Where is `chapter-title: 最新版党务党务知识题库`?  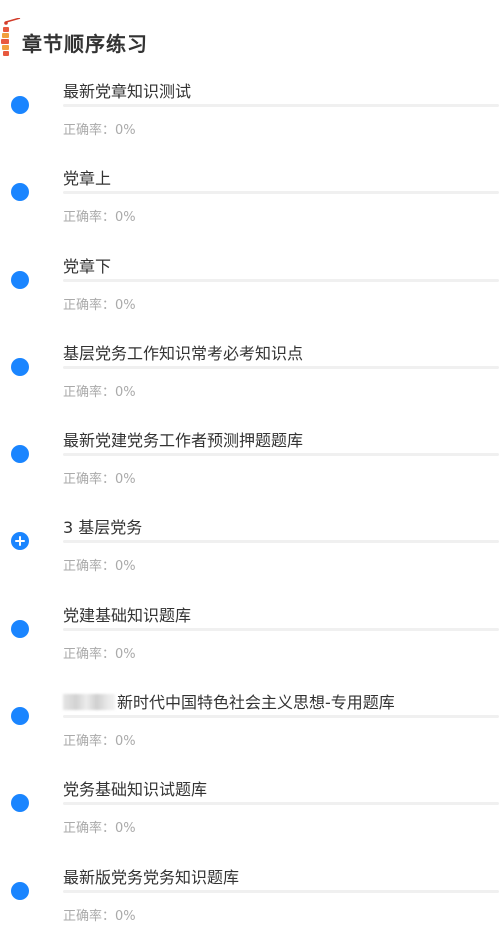
chapter-title: 最新版党务党务知识题库 is located at coordinates (151, 877).